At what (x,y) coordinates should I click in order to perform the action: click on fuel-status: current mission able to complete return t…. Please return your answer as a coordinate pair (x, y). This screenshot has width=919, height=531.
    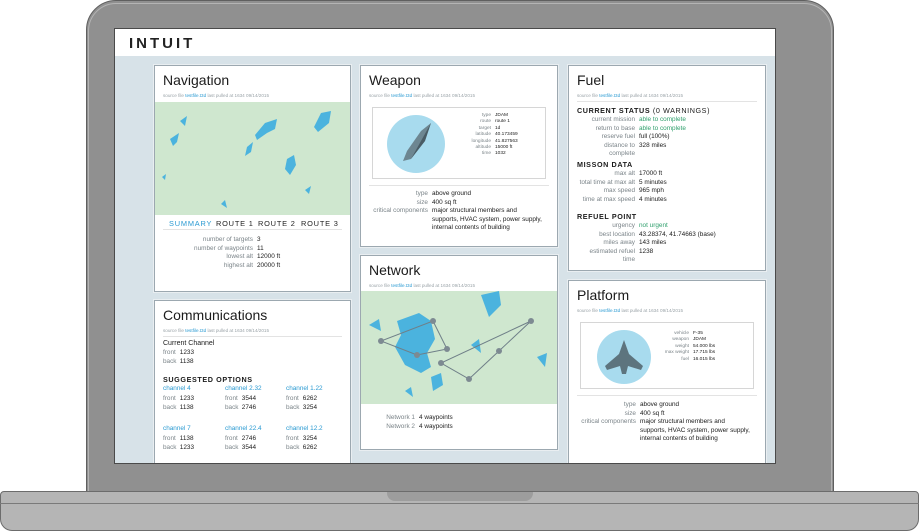
    Looking at the image, I should click on (638, 136).